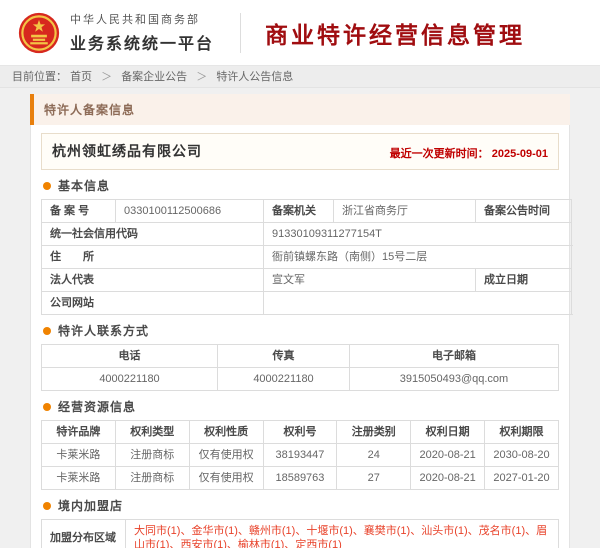 The image size is (600, 548). I want to click on company-name: 杭州领虹绣品有限公司, so click(127, 151).